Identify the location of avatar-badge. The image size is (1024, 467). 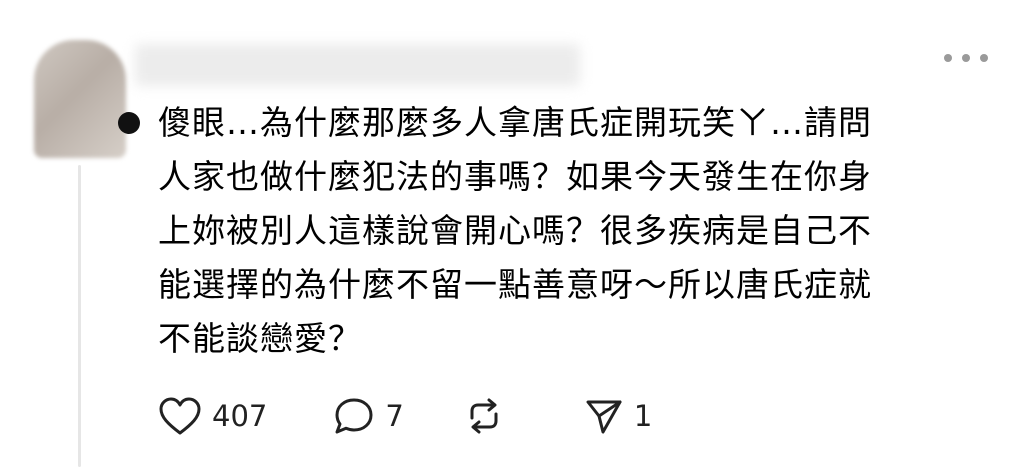
(129, 123).